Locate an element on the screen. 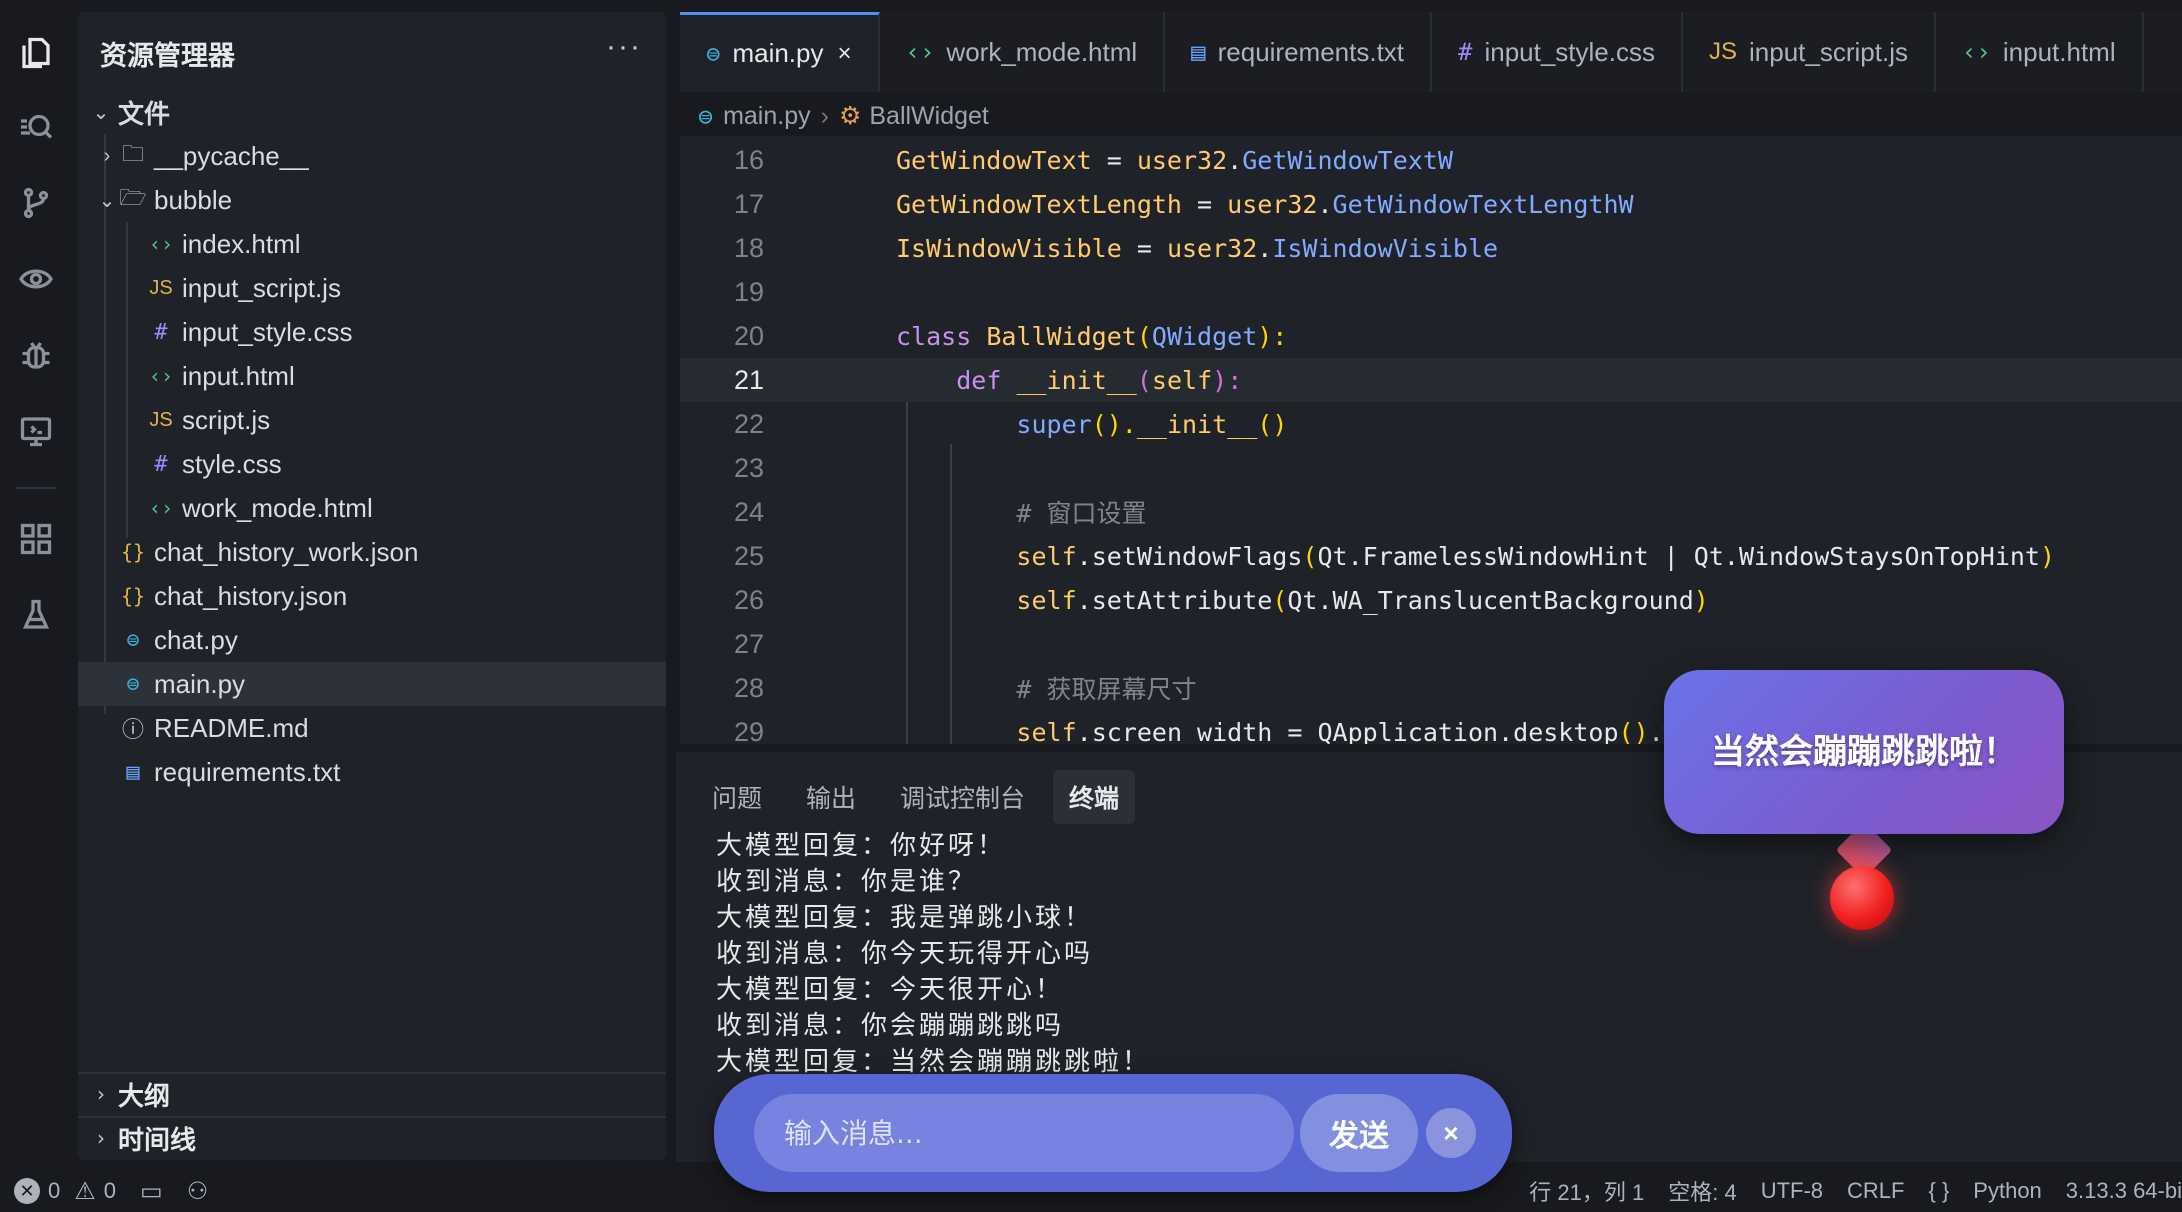  tab-main-py: ⊜ main.py × is located at coordinates (780, 52).